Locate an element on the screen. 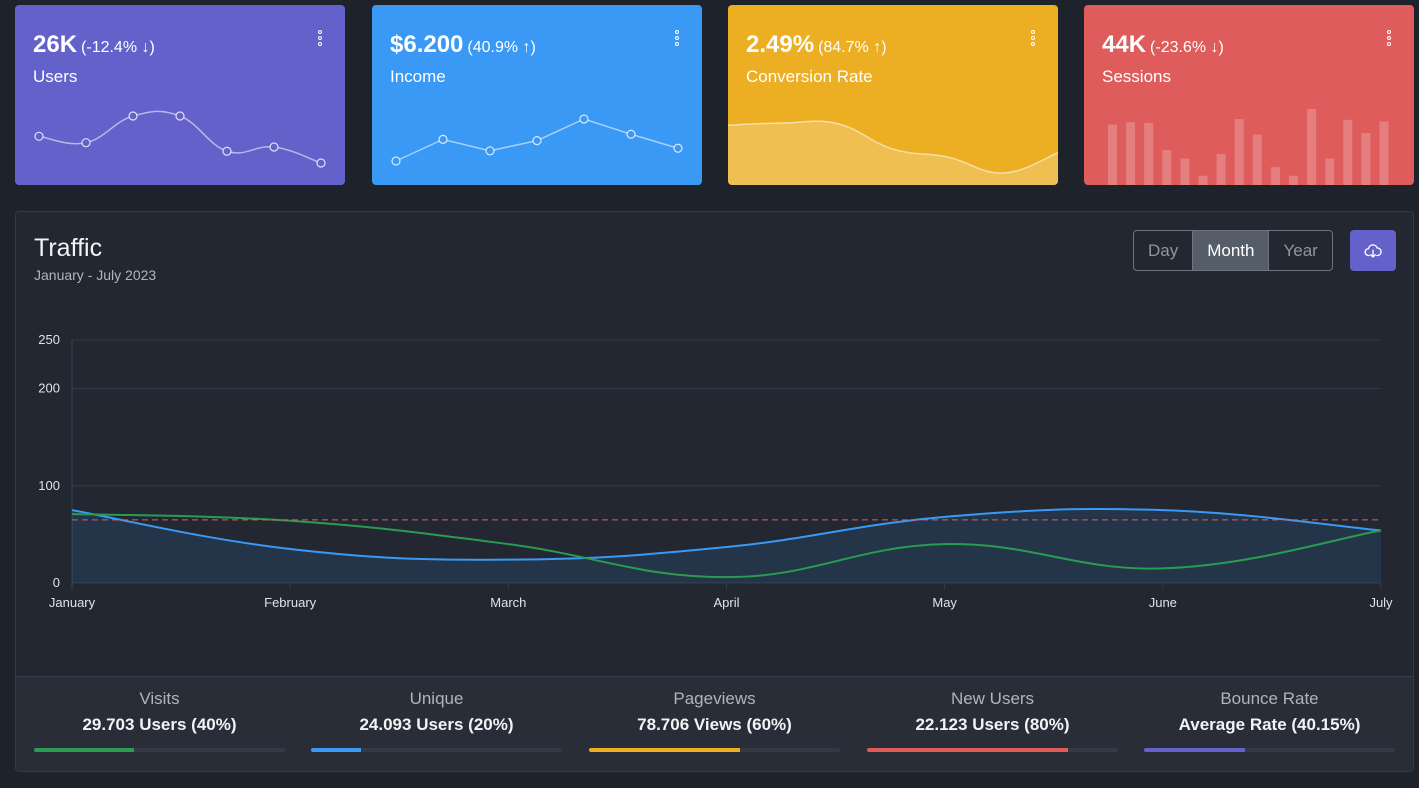 Image resolution: width=1419 pixels, height=788 pixels. users-delta: (-12.4% ↓) is located at coordinates (118, 47).